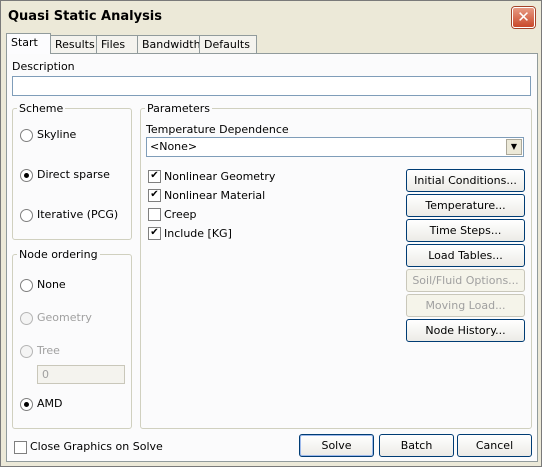 The width and height of the screenshot is (542, 467). I want to click on nonlinear-material-checkbox: ✔, so click(154, 195).